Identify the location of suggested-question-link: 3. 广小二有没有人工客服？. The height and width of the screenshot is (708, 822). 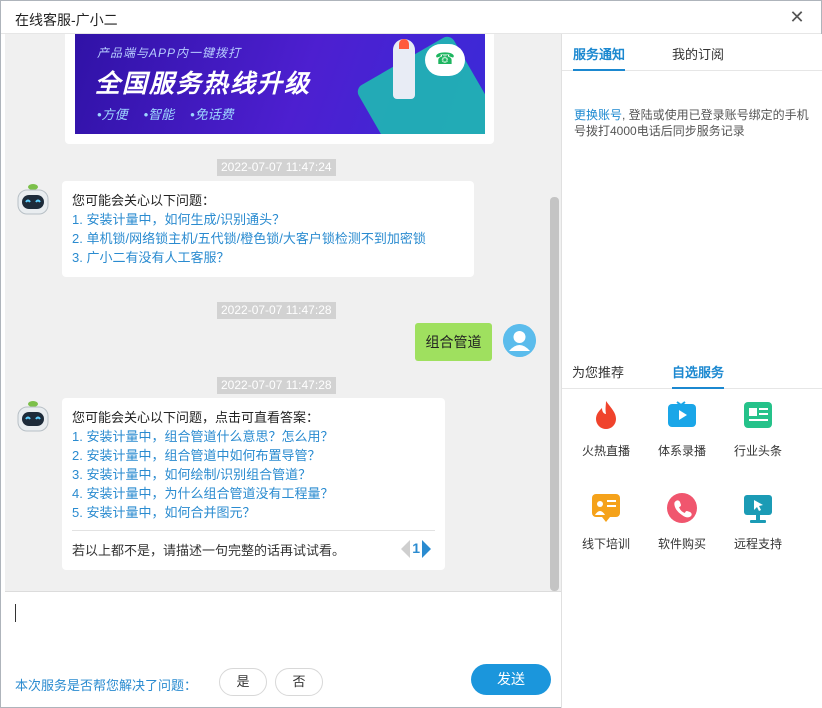
(268, 257).